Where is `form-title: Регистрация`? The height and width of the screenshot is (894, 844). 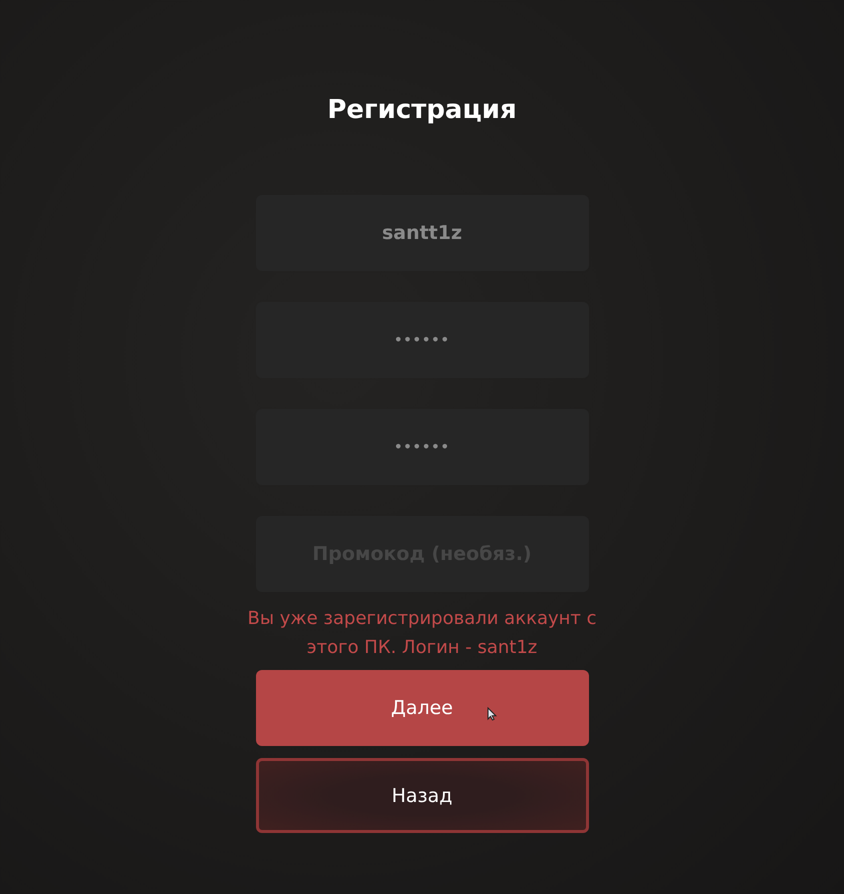 form-title: Регистрация is located at coordinates (422, 110).